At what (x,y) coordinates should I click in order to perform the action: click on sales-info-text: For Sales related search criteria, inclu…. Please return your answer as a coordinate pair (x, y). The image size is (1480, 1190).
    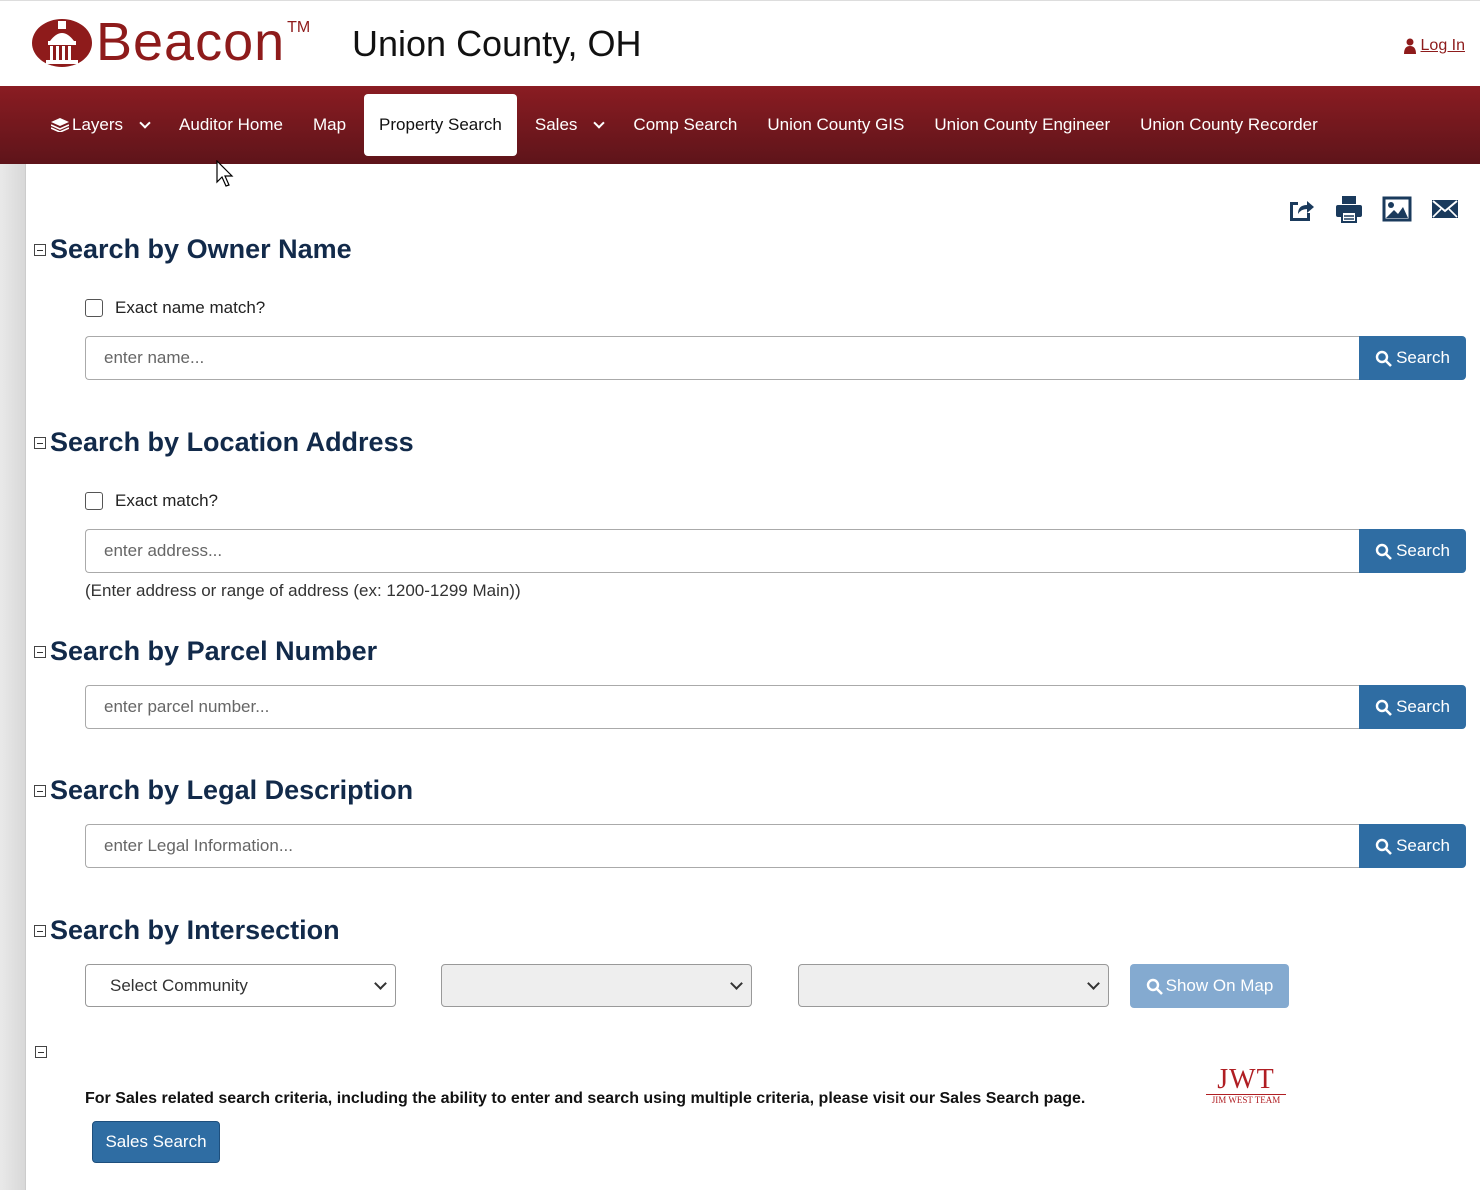
    Looking at the image, I should click on (585, 1098).